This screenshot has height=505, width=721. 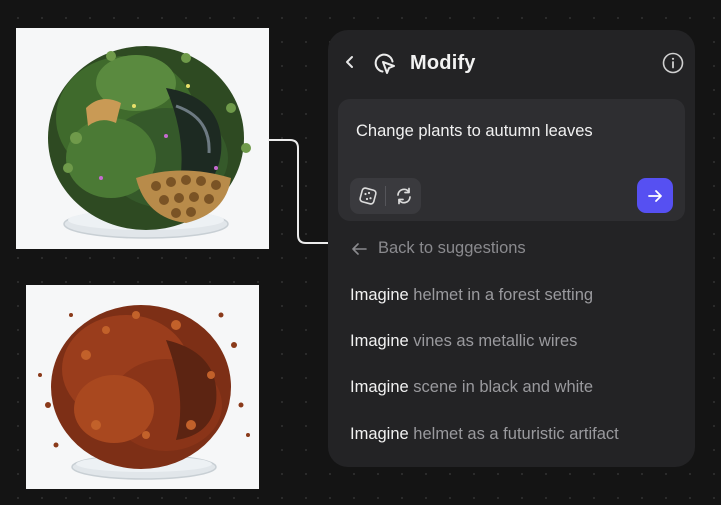 I want to click on chevron-left-icon, so click(x=350, y=62).